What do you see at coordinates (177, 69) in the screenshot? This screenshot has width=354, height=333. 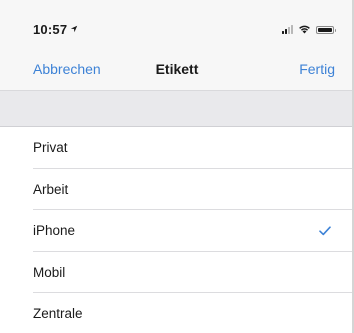 I see `navigation-bar: Abbrechen Etikett Fertig` at bounding box center [177, 69].